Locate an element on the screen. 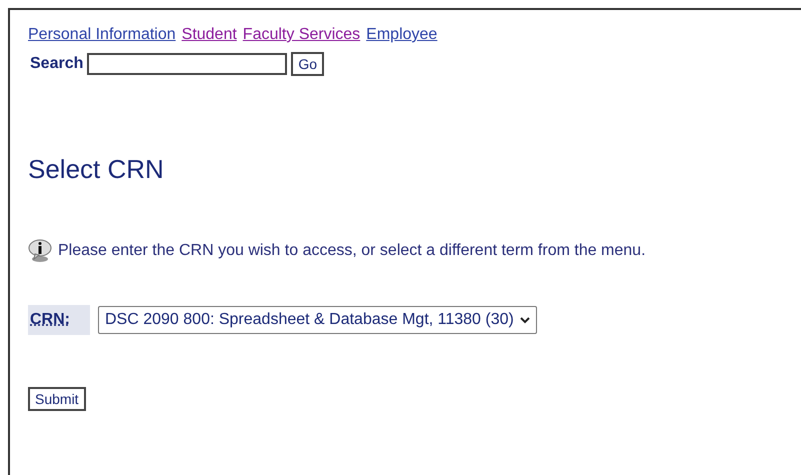 The width and height of the screenshot is (801, 475). info-icon is located at coordinates (40, 251).